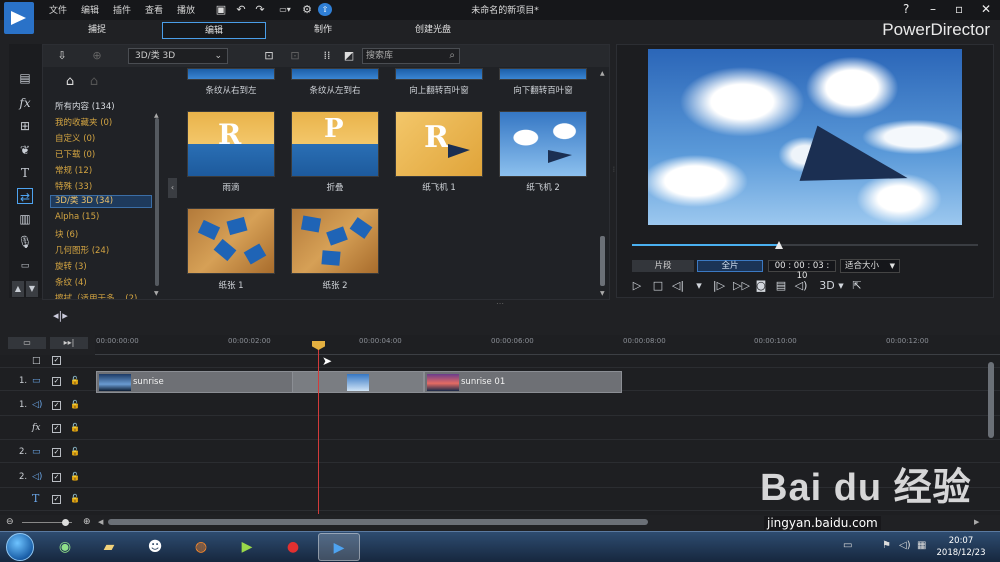  Describe the element at coordinates (779, 245) in the screenshot. I see `seek-handle` at that location.